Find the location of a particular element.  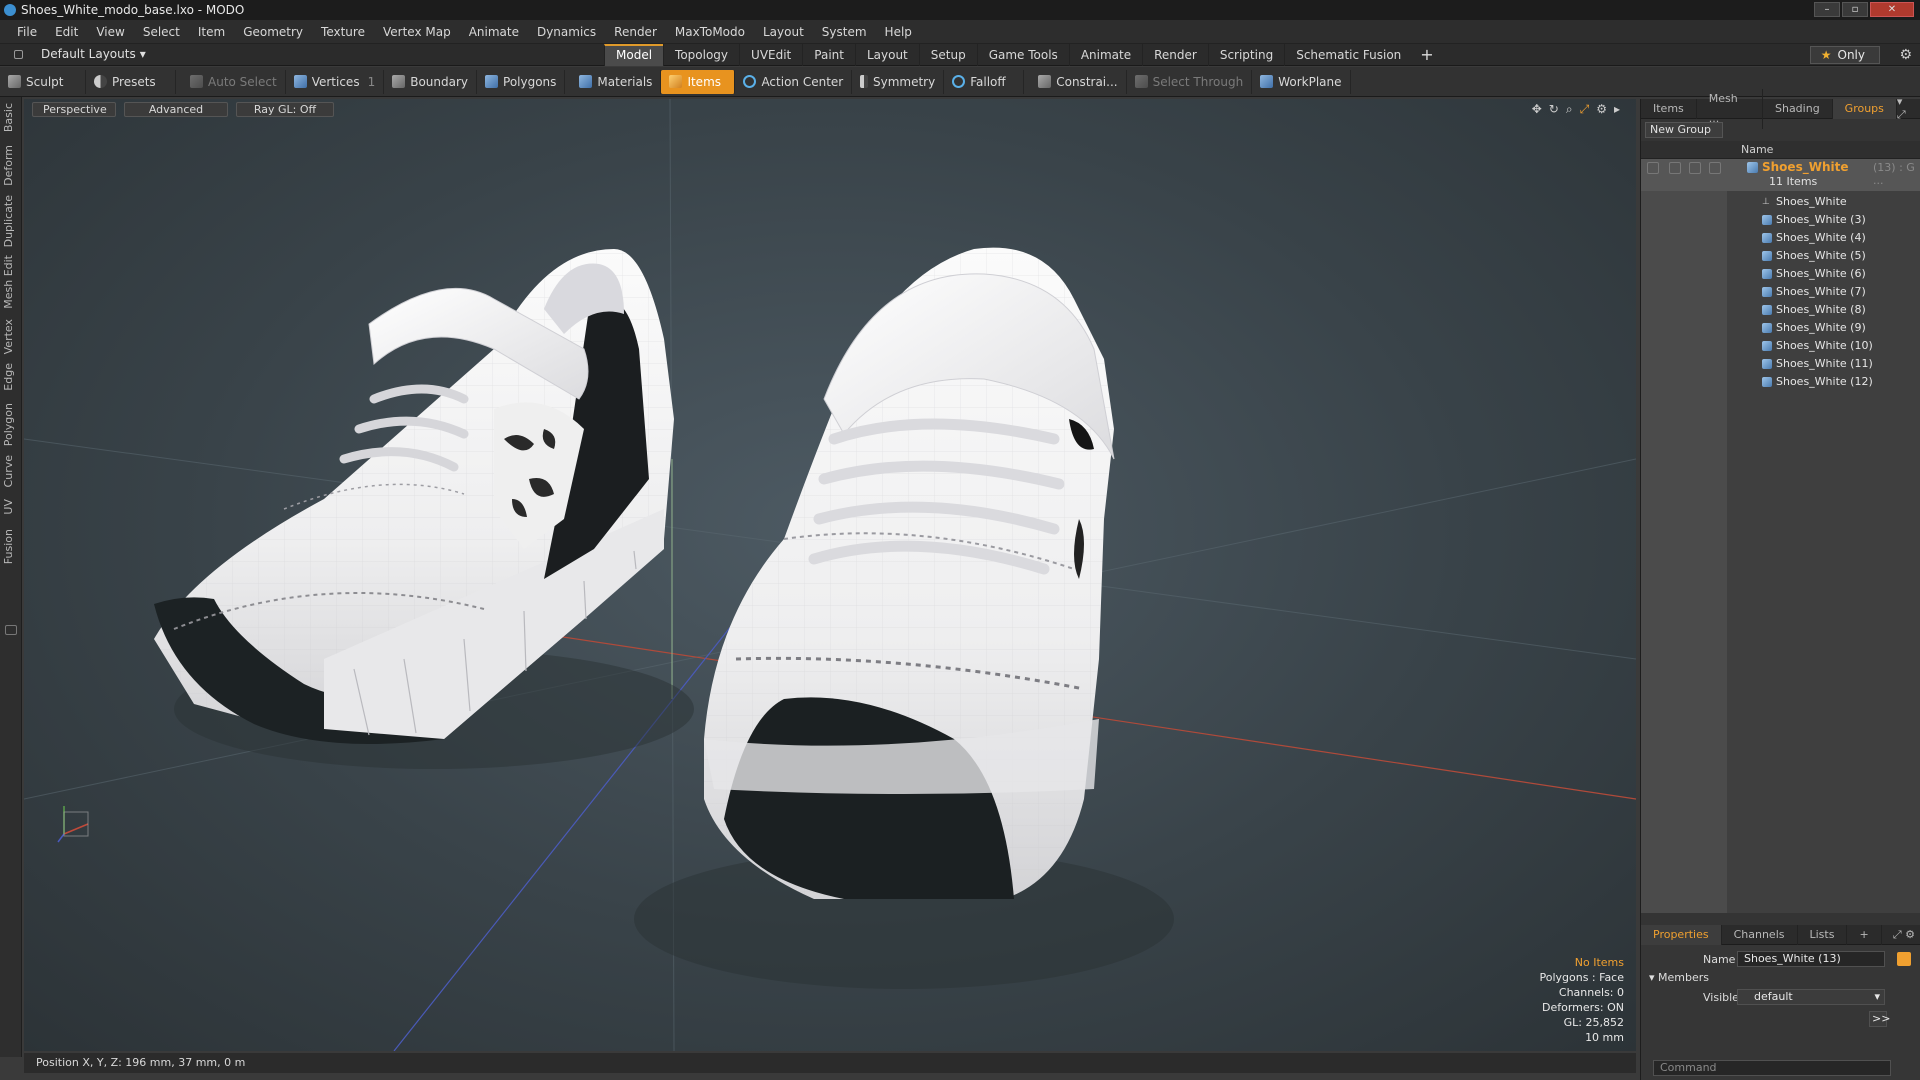

tab-shading: Shading is located at coordinates (1798, 108).